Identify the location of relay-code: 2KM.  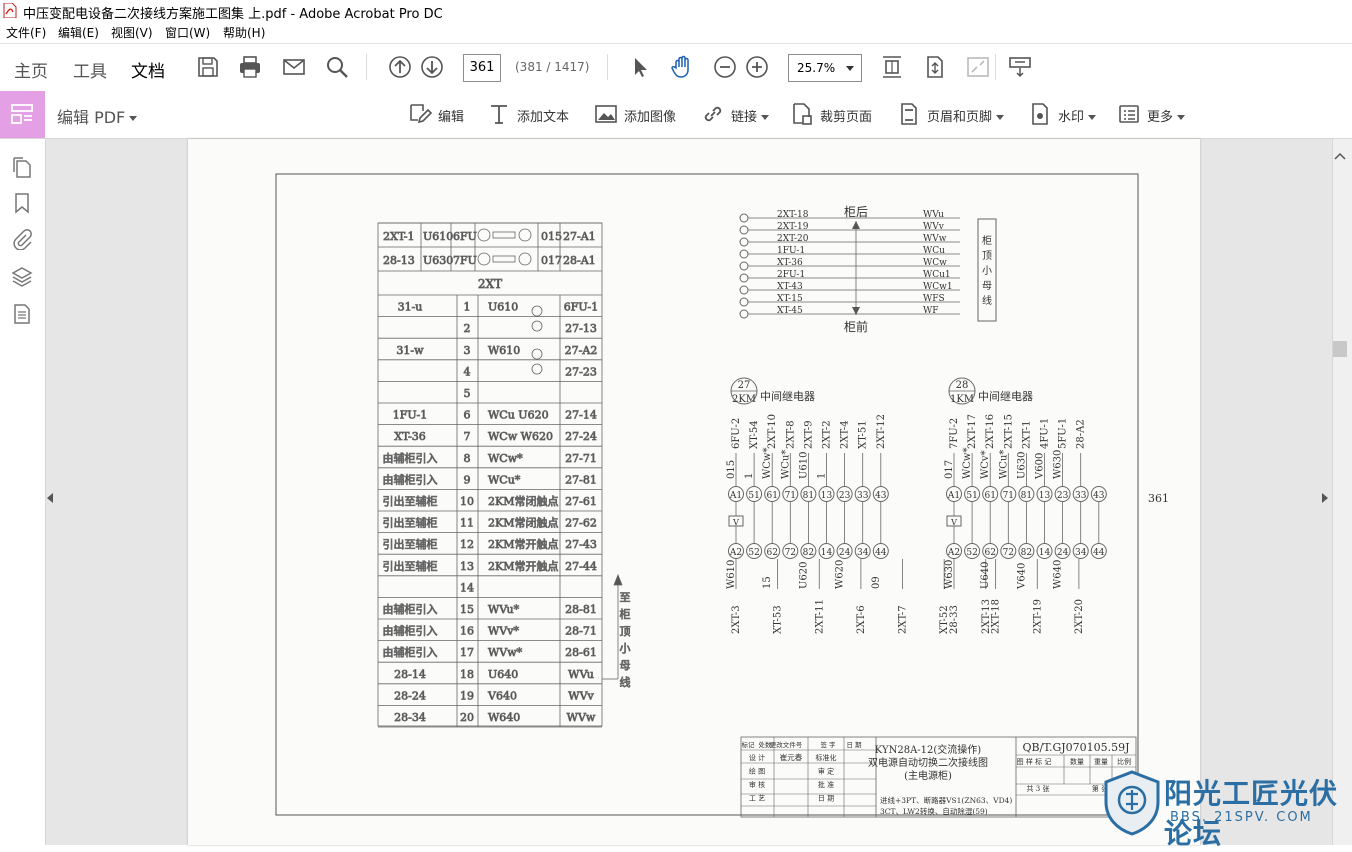
(744, 399).